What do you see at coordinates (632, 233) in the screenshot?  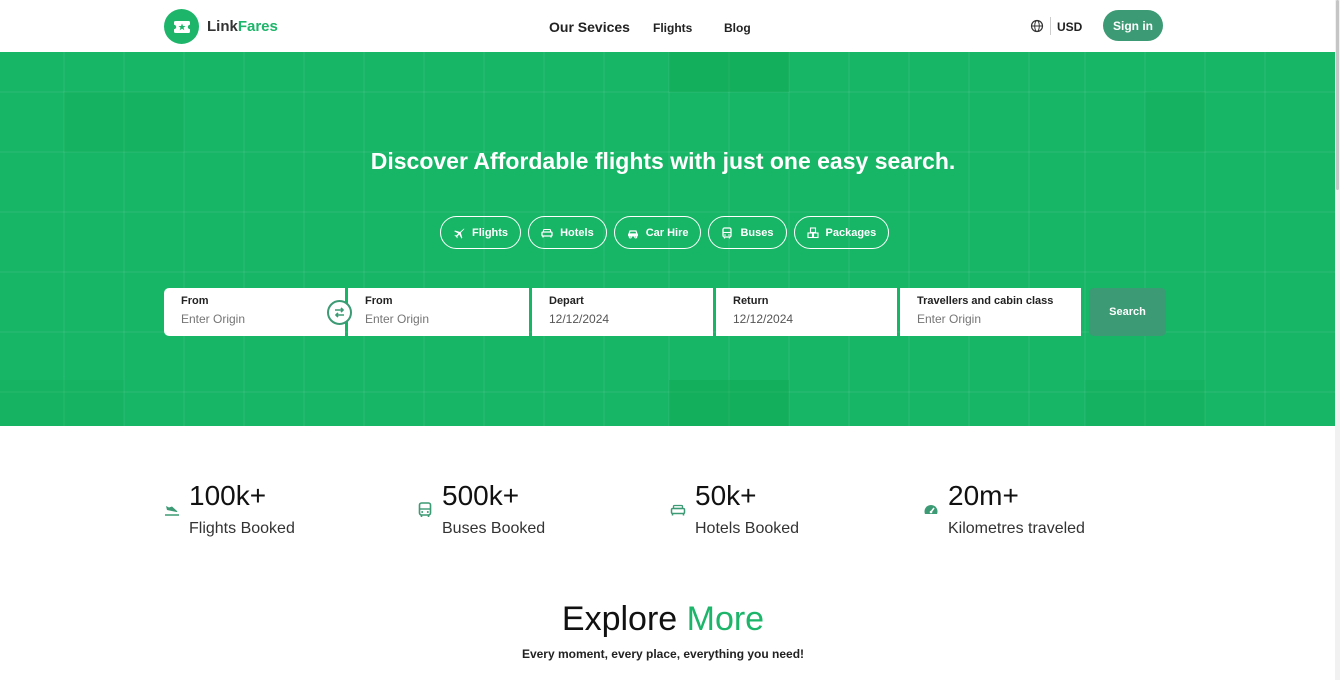 I see `car-icon` at bounding box center [632, 233].